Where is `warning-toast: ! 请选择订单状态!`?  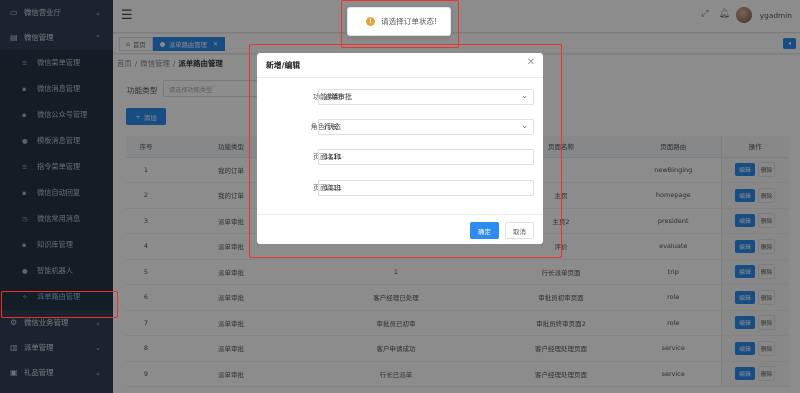 warning-toast: ! 请选择订单状态! is located at coordinates (399, 21).